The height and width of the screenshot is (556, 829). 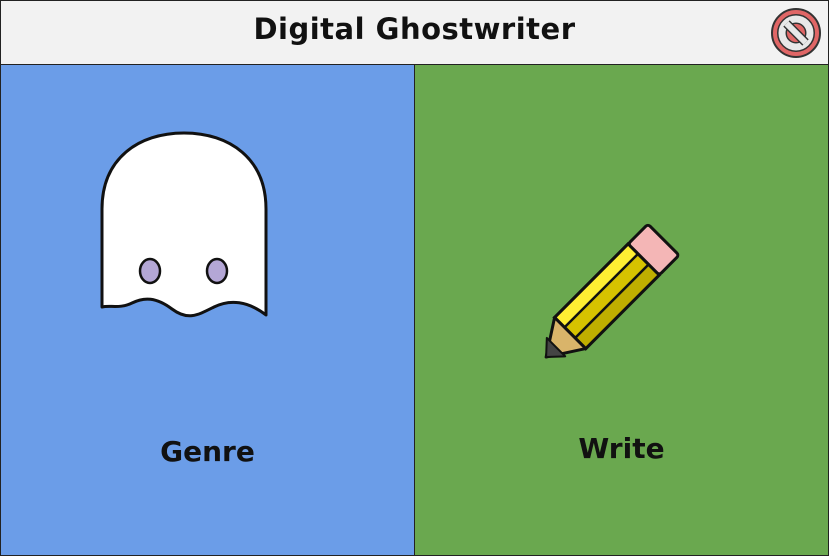 I want to click on pencil-icon, so click(x=612, y=291).